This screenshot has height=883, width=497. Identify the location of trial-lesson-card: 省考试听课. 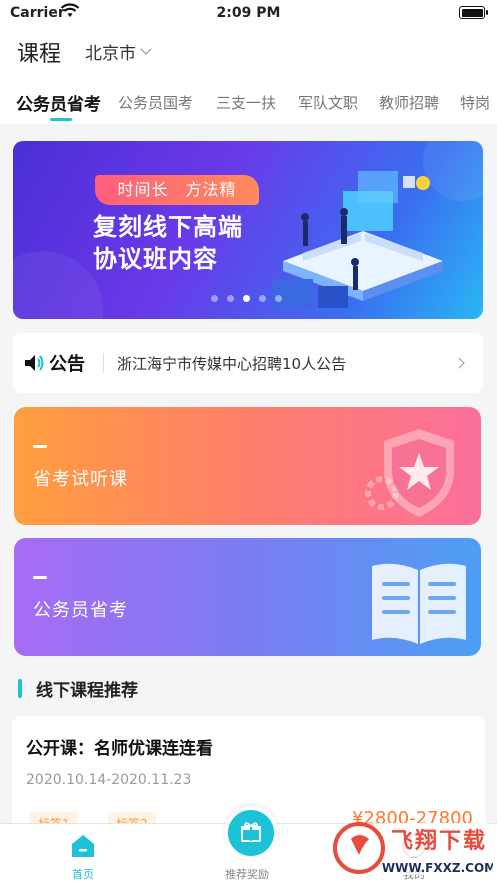
(247, 466).